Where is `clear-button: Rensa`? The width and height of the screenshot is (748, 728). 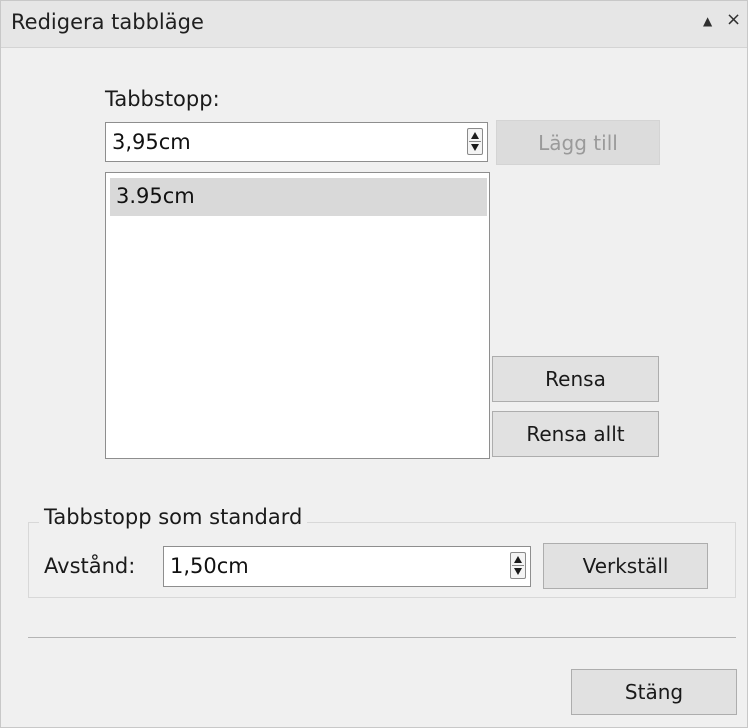
clear-button: Rensa is located at coordinates (575, 379).